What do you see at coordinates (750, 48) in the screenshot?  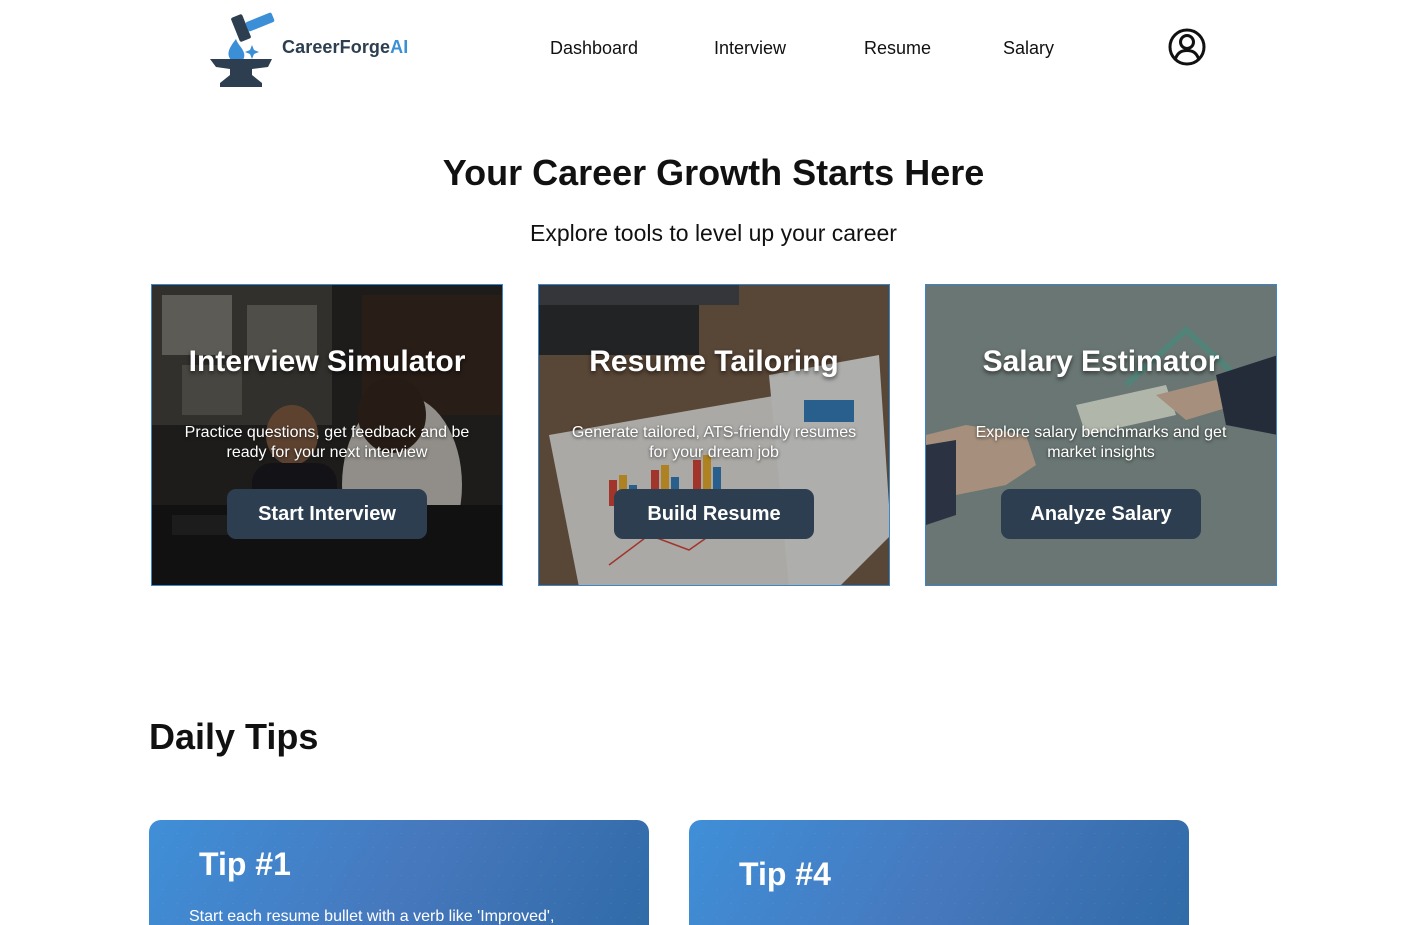 I see `nav-interview: Interview` at bounding box center [750, 48].